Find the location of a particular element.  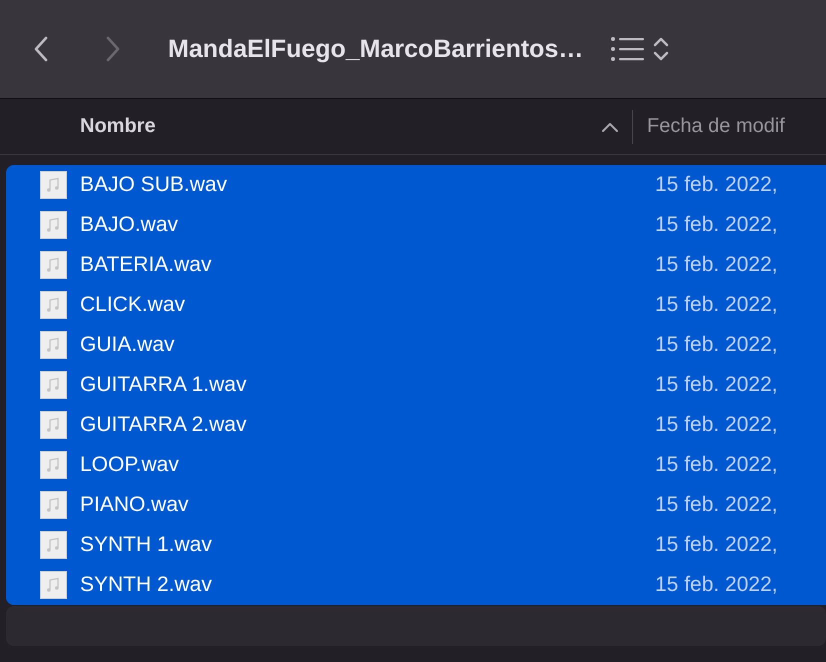

file-row: PIANO.wav 15 feb. 2022, is located at coordinates (416, 505).